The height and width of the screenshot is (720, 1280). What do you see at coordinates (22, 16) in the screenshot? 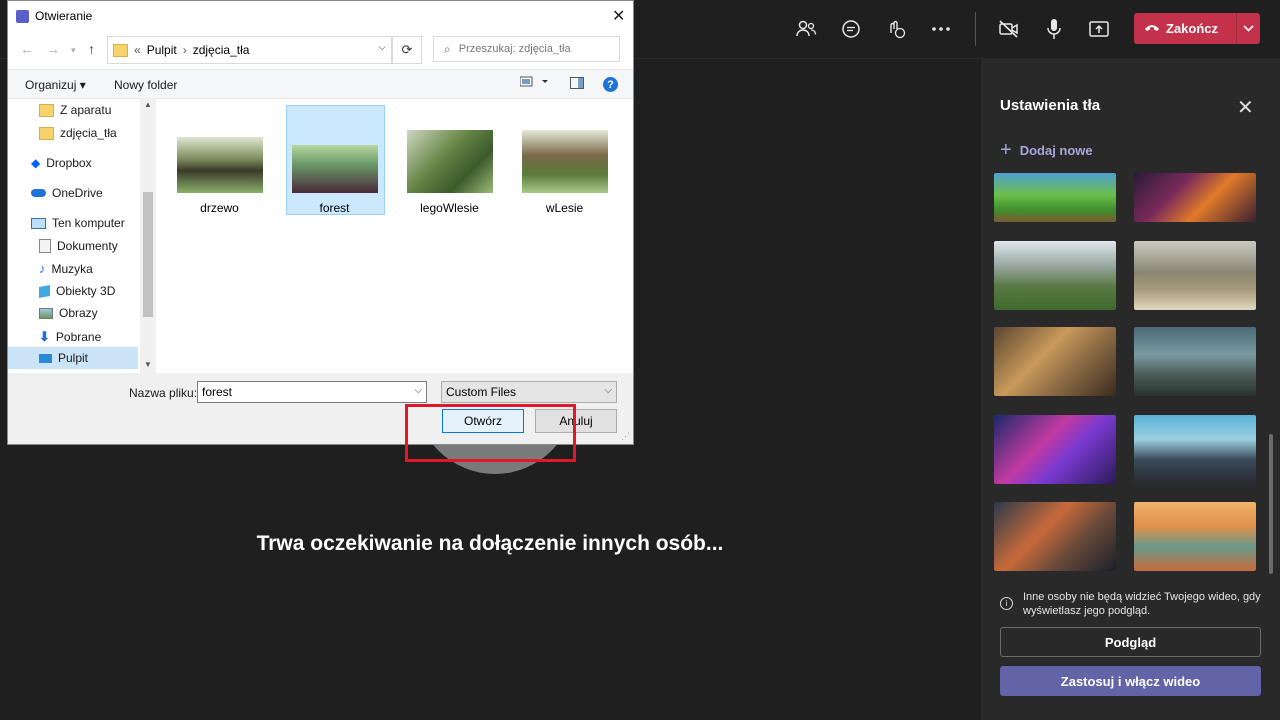
I see `teams-app-icon` at bounding box center [22, 16].